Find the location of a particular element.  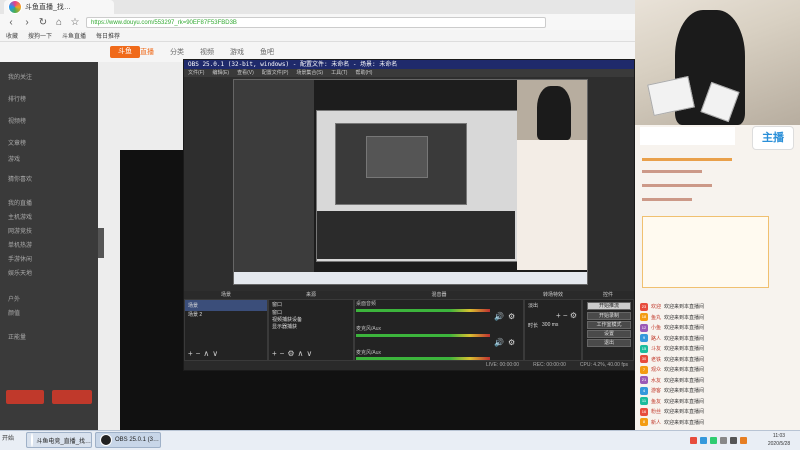

start-button: 开始 is located at coordinates (12, 440).